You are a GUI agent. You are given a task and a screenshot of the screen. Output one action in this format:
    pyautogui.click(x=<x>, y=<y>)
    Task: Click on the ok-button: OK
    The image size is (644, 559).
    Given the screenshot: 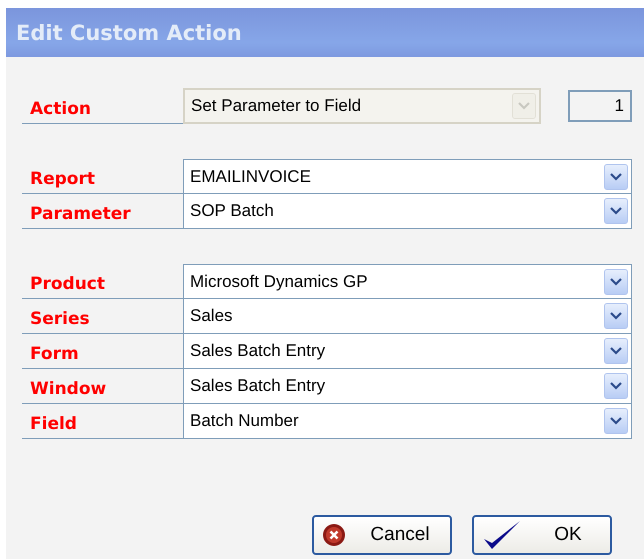 What is the action you would take?
    pyautogui.click(x=542, y=535)
    